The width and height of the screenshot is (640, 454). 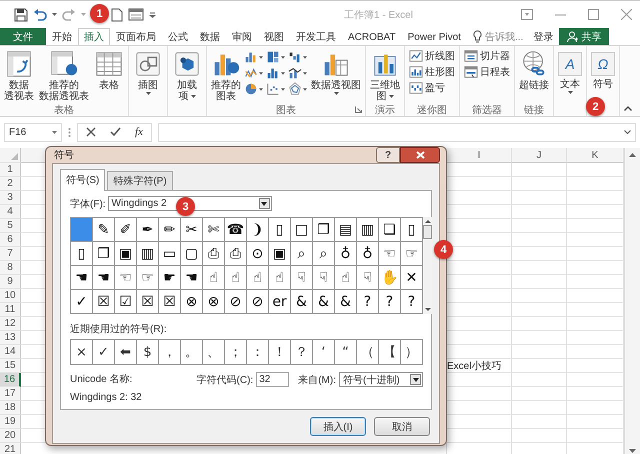 I want to click on ribbon-button: 推荐的 图表, so click(x=226, y=75).